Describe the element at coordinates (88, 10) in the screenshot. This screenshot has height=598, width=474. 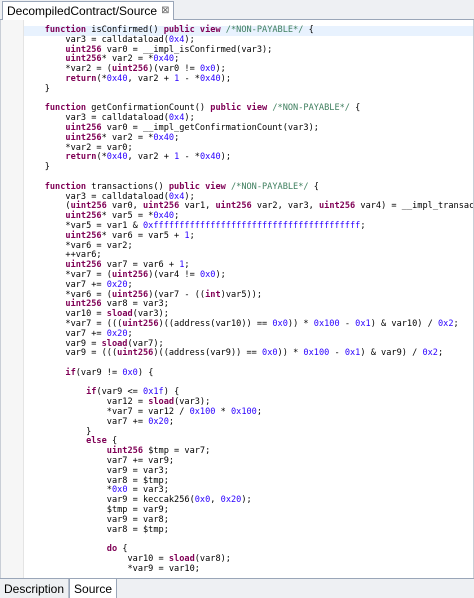
I see `editor-tab-source: DecompiledContract/Source ⊠` at that location.